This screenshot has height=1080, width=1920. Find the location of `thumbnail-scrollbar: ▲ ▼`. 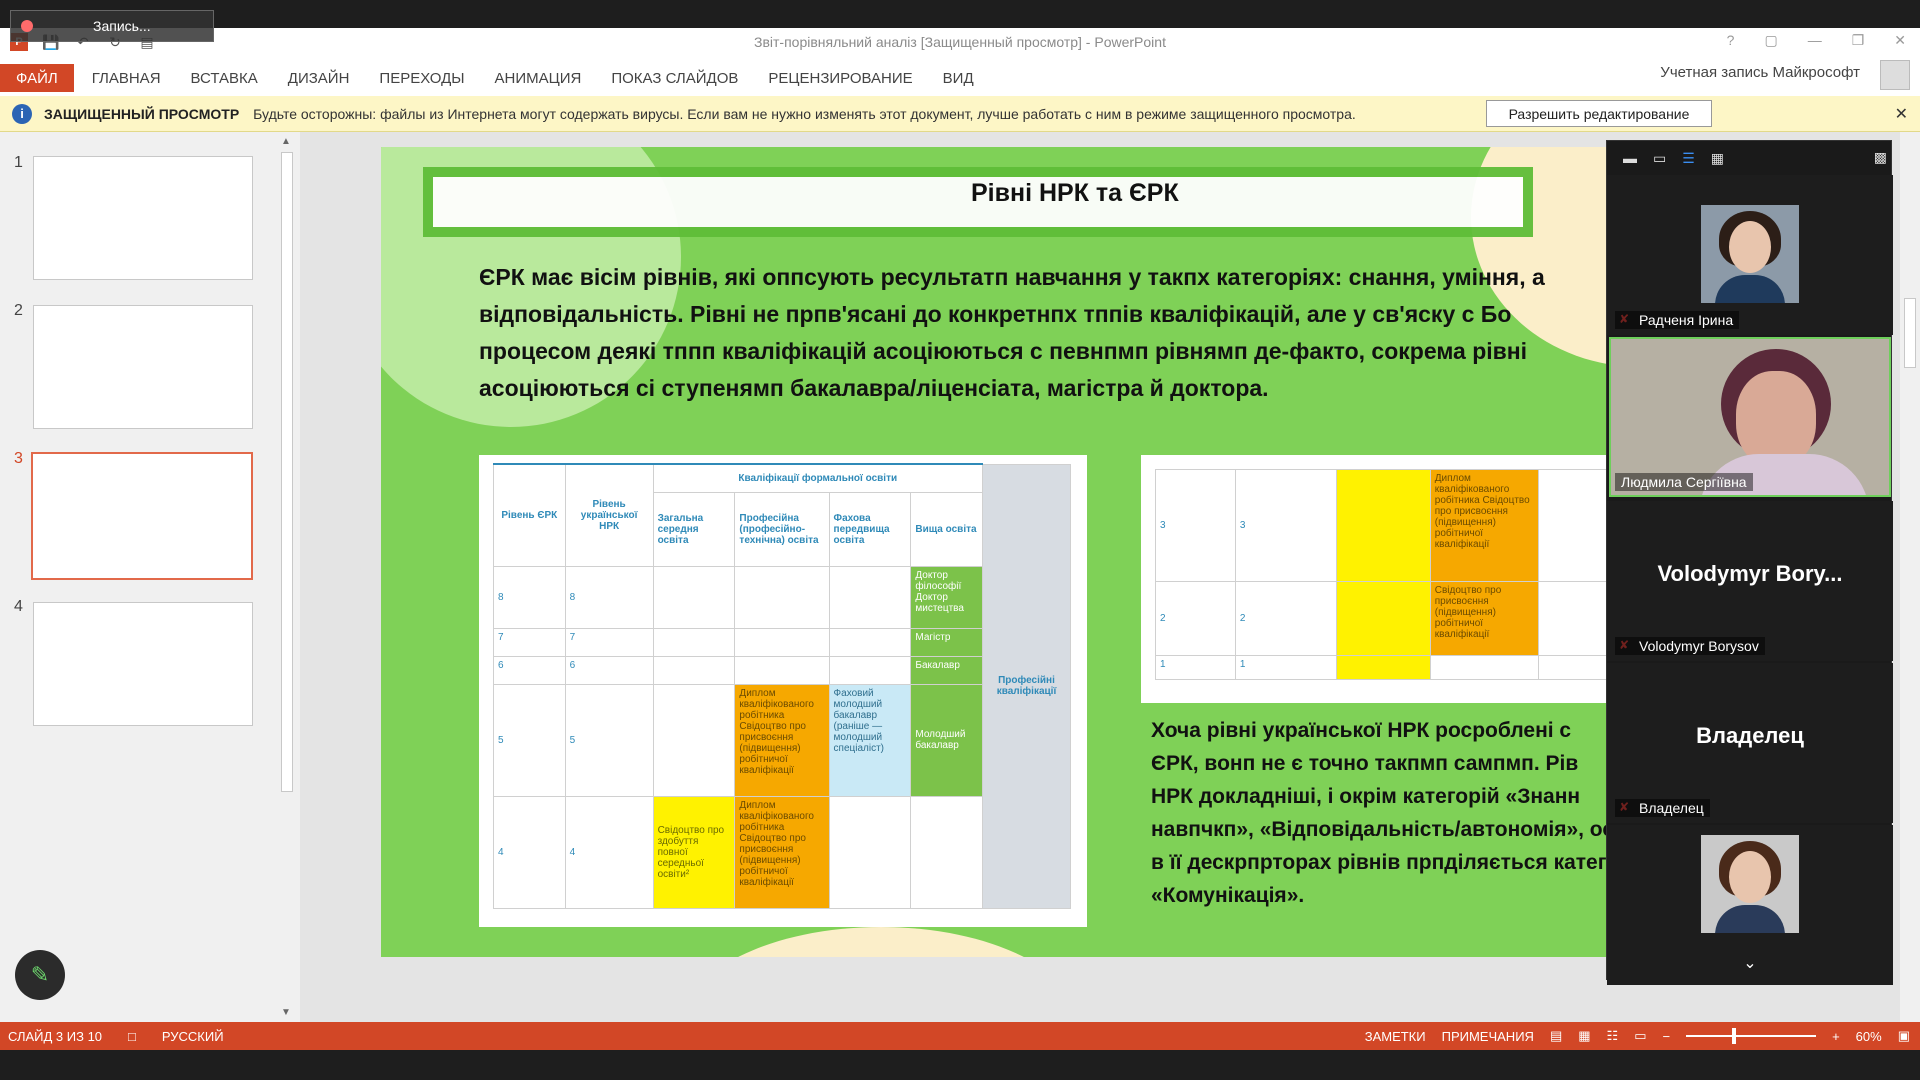

thumbnail-scrollbar: ▲ ▼ is located at coordinates (287, 577).